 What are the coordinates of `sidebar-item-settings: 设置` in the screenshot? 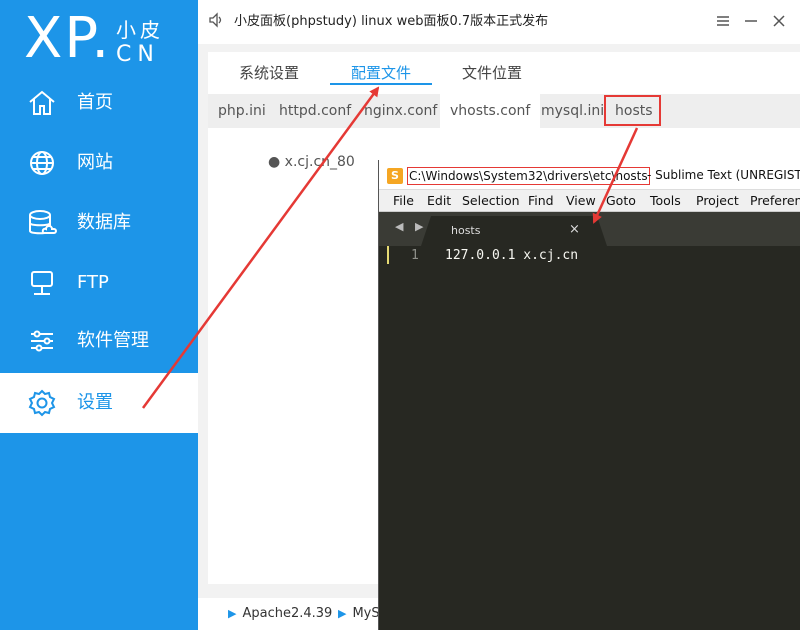 It's located at (99, 403).